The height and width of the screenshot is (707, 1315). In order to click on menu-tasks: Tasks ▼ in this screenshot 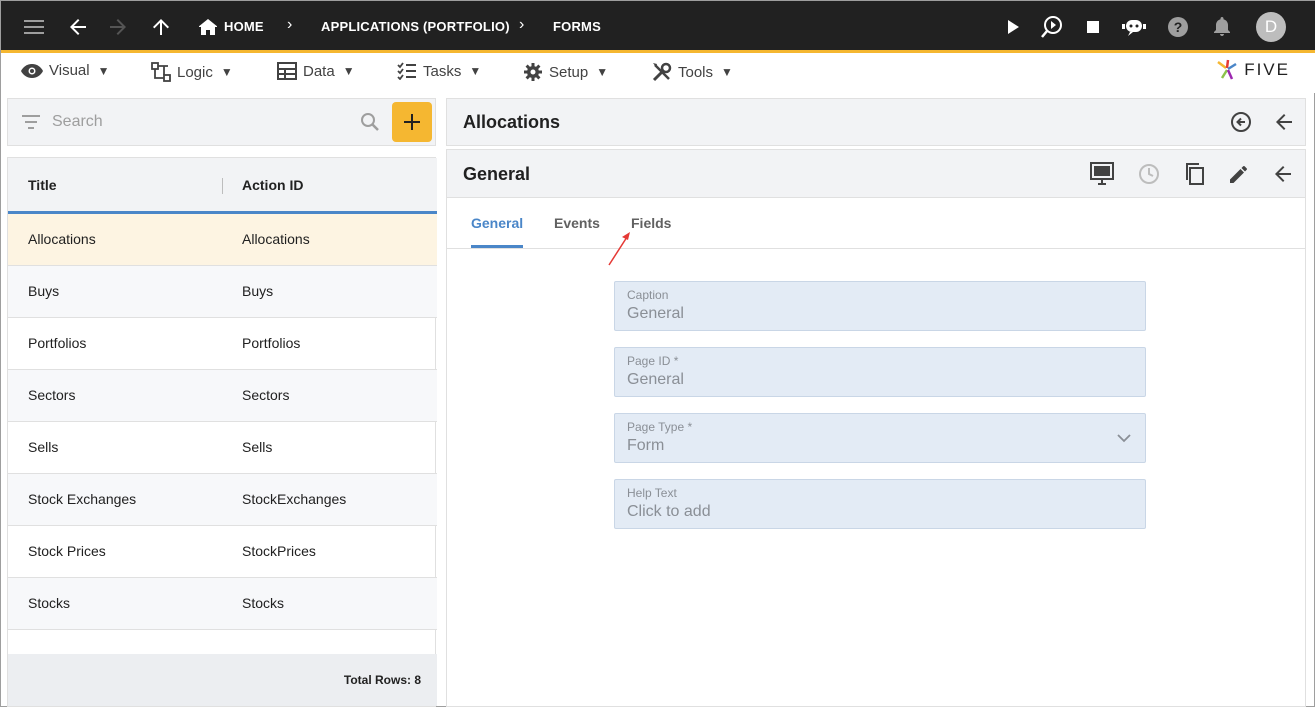, I will do `click(439, 71)`.